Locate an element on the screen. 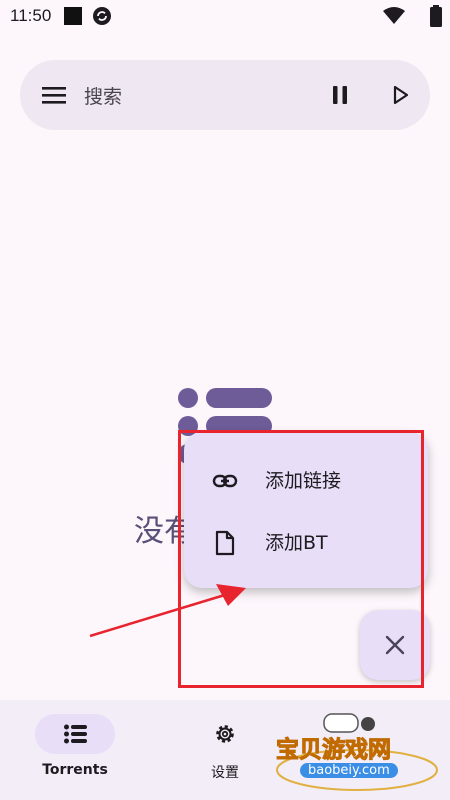  battery-icon is located at coordinates (436, 16).